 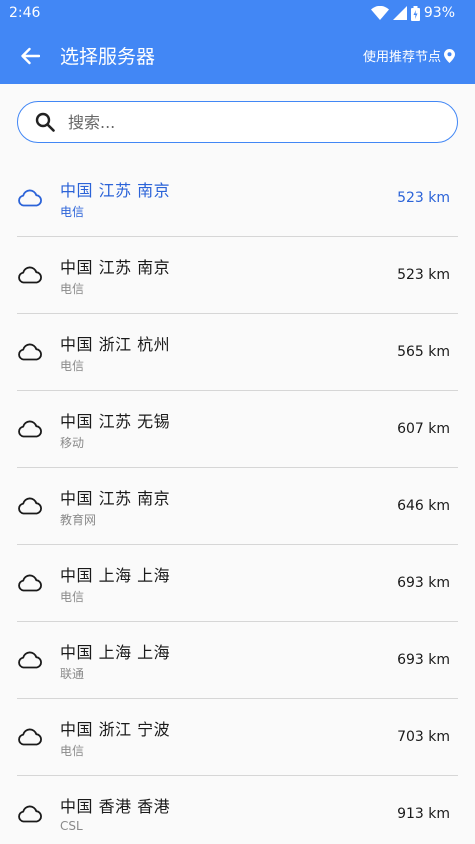 I want to click on search-icon, so click(x=45, y=122).